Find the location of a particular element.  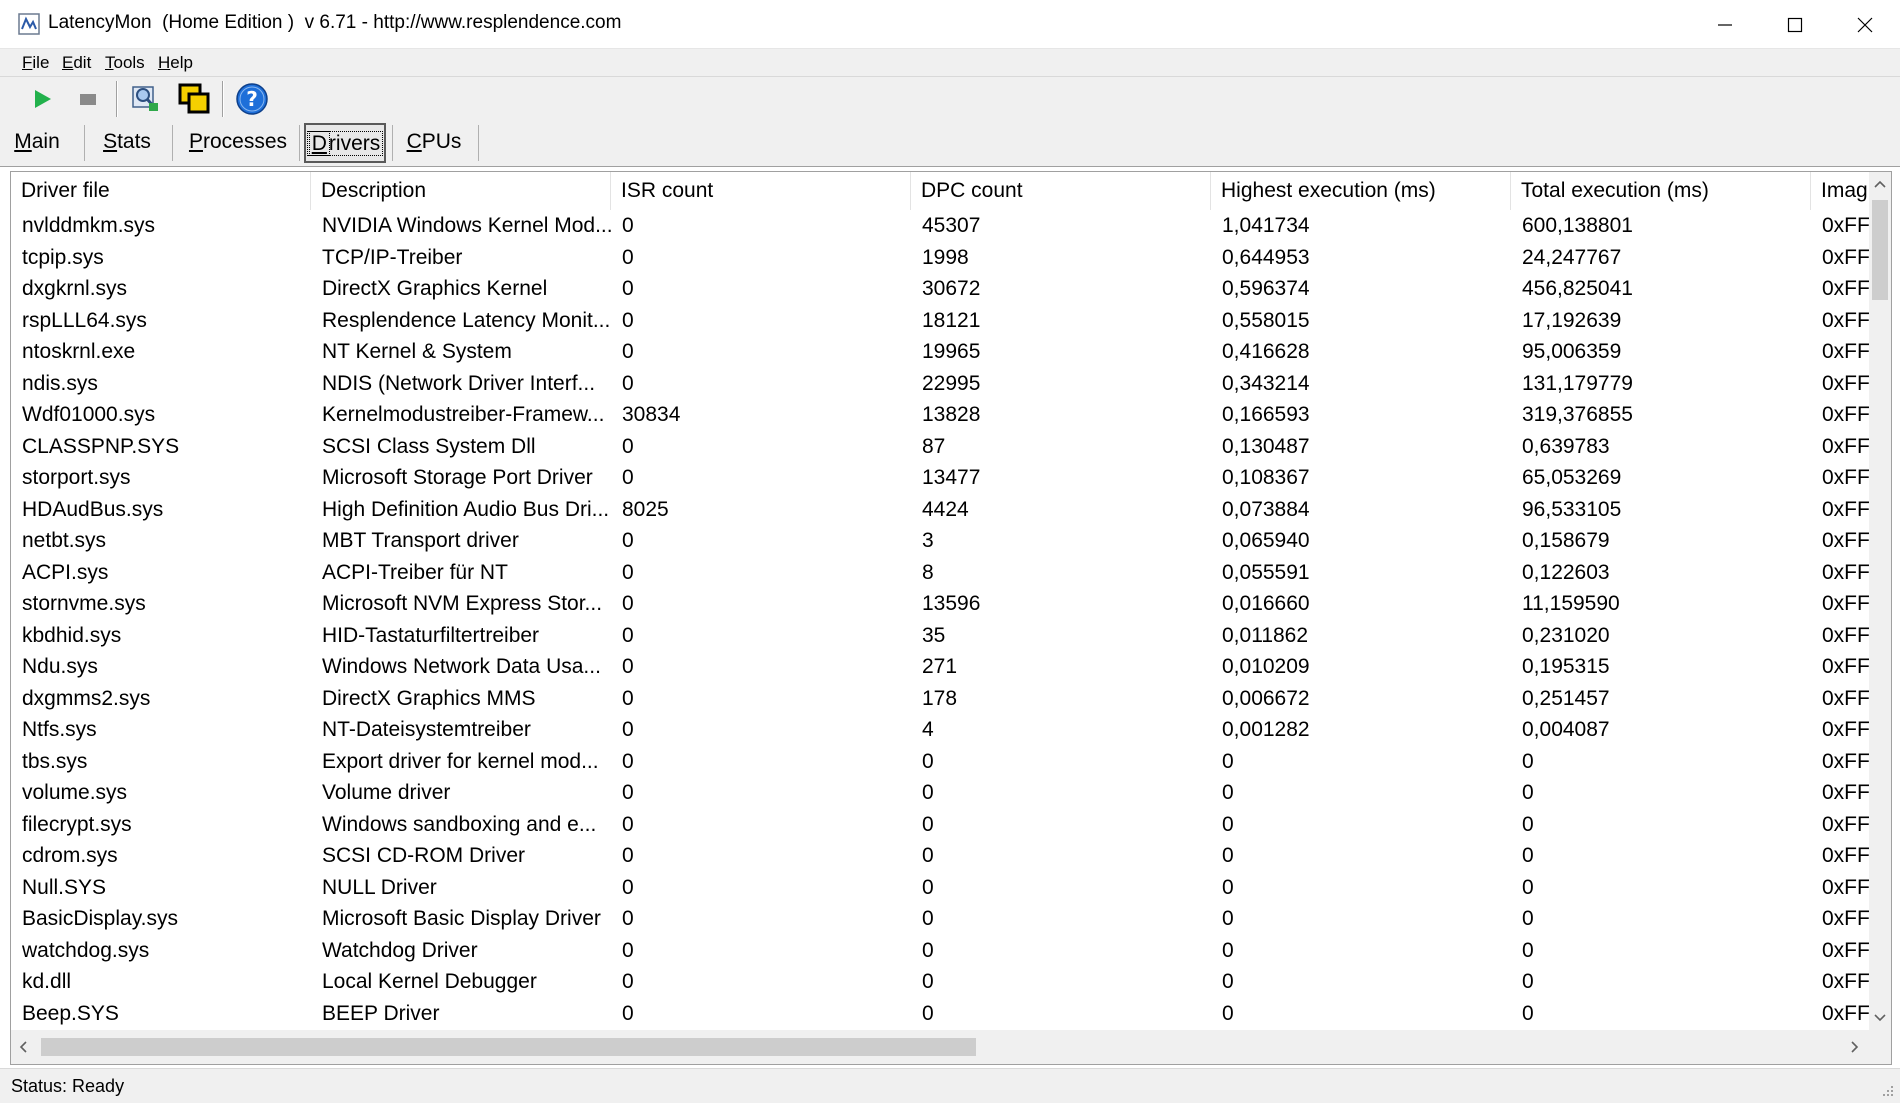

column-header-highest-execution: Highest execution (ms) is located at coordinates (1361, 191).